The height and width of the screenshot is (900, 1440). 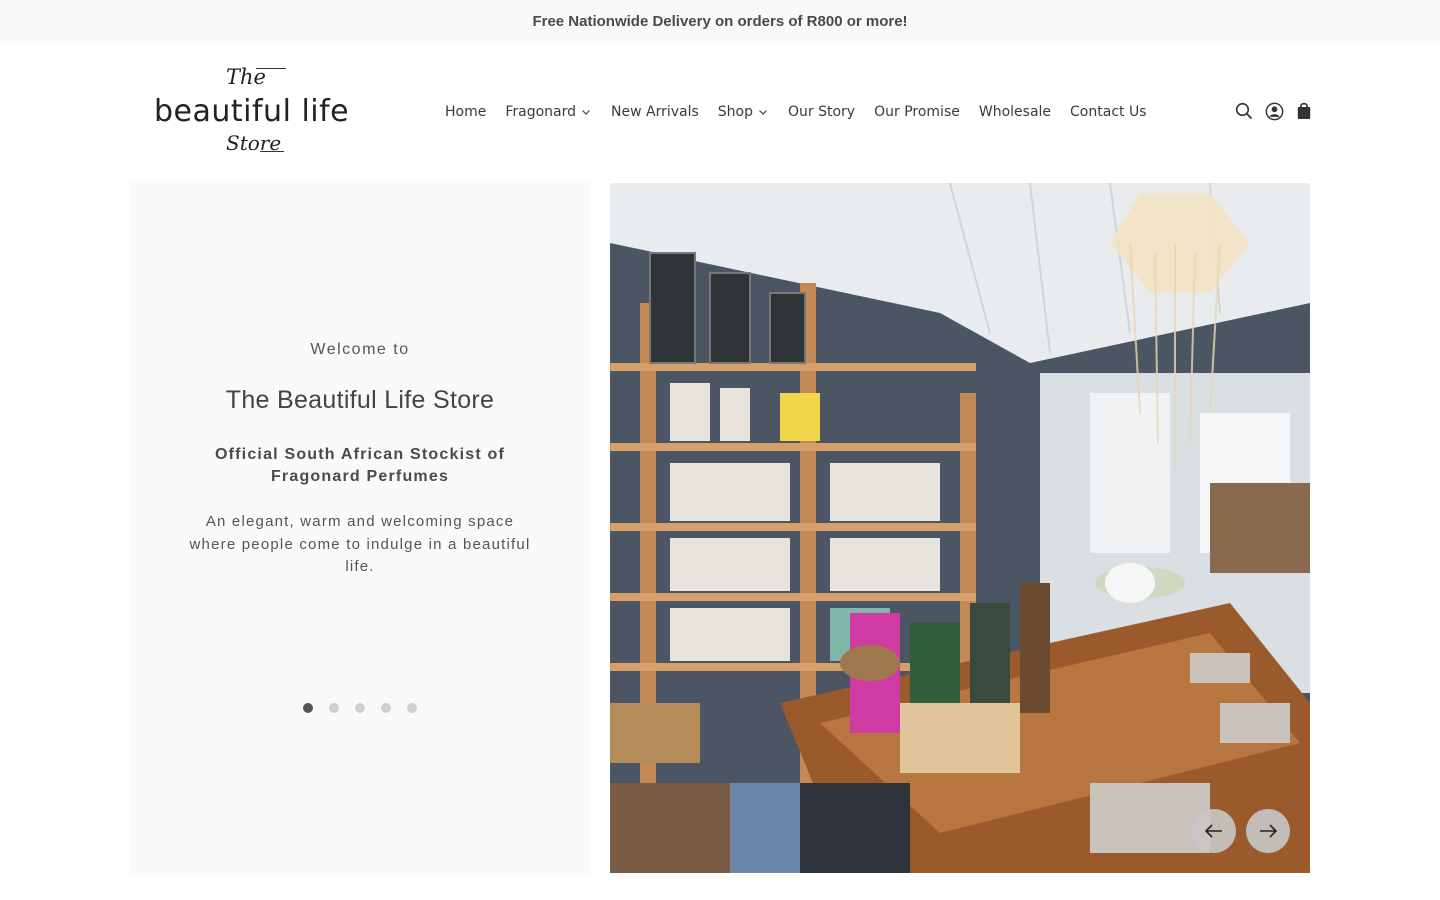 I want to click on hero-title: The Beautiful Life Store, so click(x=360, y=400).